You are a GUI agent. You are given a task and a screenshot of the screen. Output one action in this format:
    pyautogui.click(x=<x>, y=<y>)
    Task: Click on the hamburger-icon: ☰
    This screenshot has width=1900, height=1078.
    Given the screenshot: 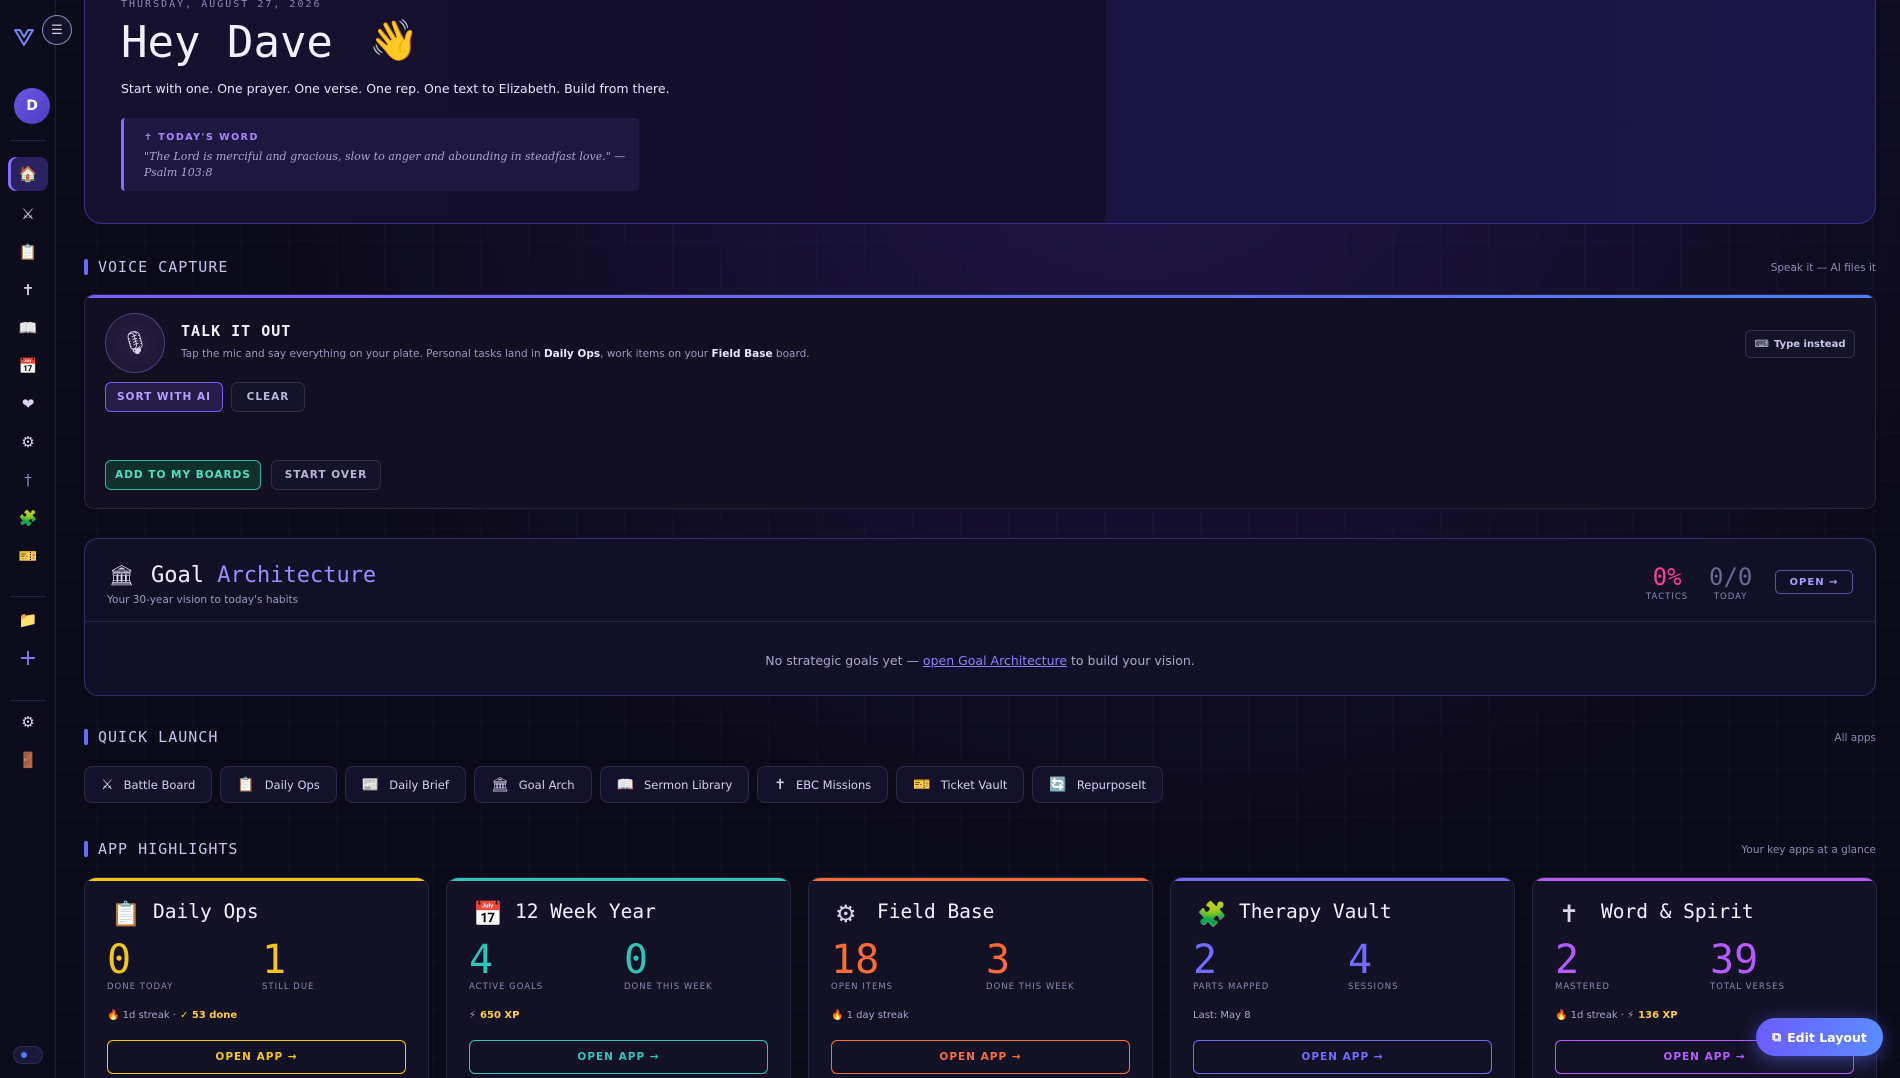 What is the action you would take?
    pyautogui.click(x=57, y=30)
    